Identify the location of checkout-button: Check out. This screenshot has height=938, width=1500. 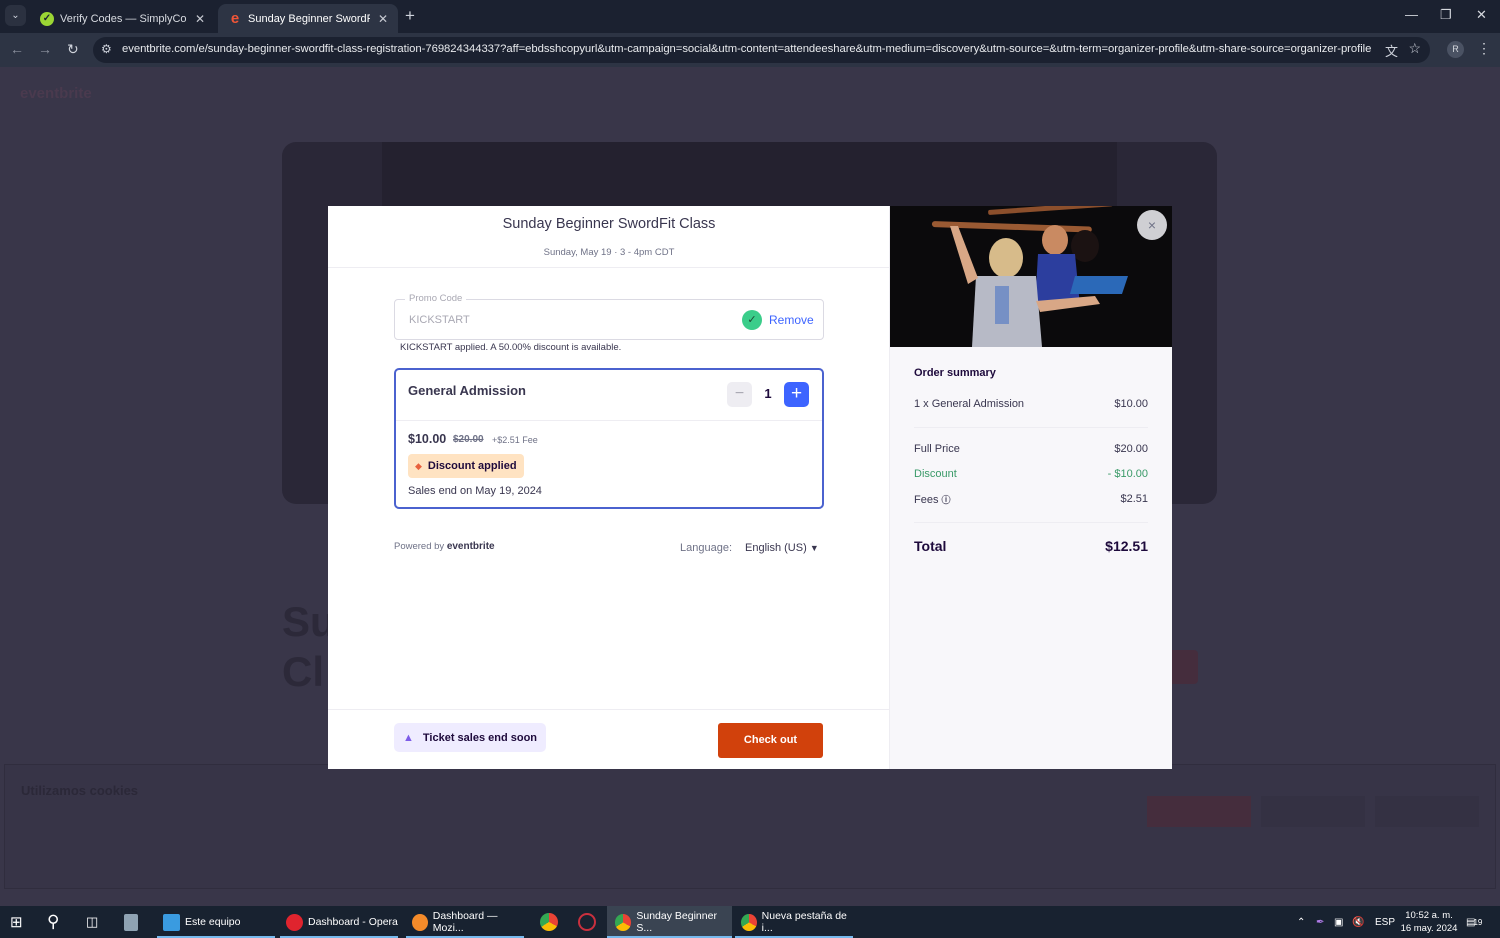
(770, 740).